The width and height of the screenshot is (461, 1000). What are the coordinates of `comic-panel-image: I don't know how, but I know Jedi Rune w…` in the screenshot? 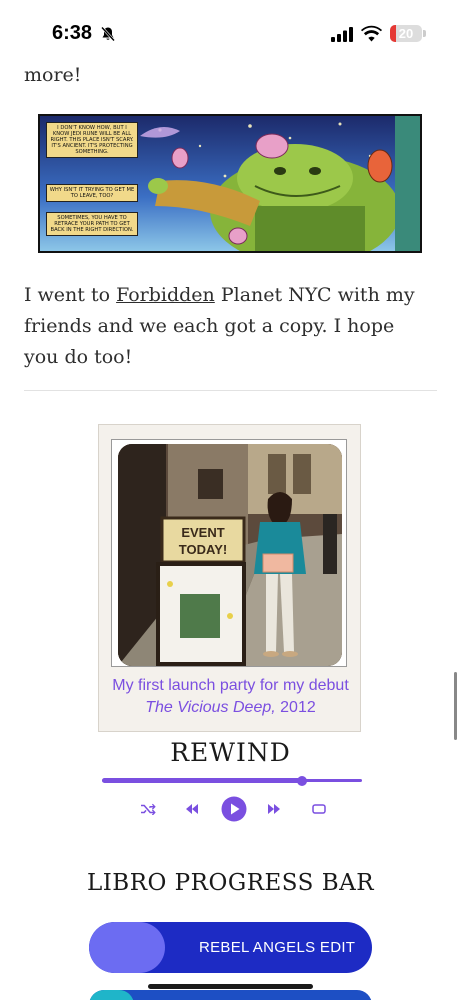 It's located at (230, 183).